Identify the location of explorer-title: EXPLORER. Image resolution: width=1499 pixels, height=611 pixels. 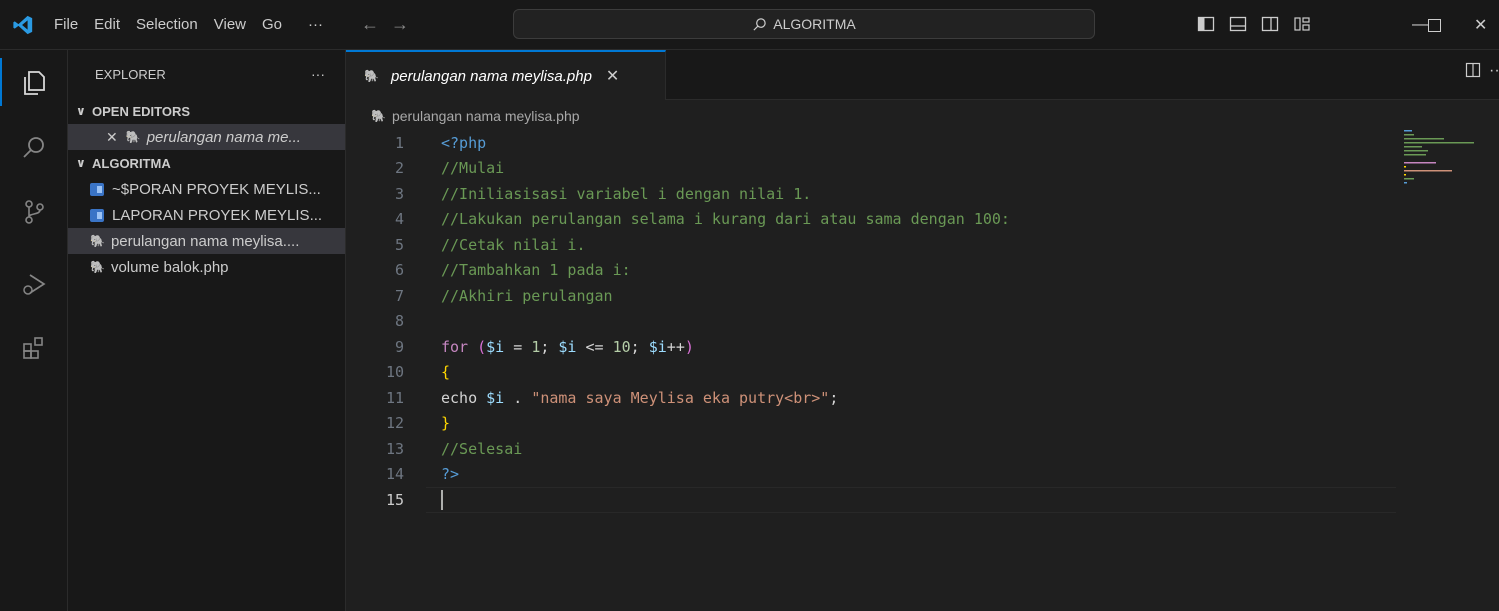
(130, 74).